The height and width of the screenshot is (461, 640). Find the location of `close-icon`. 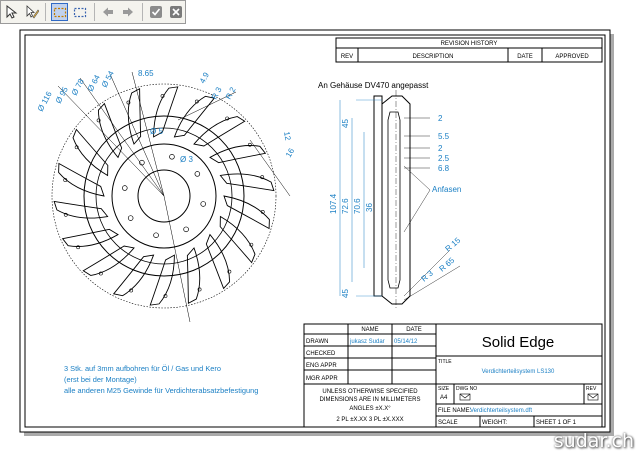

close-icon is located at coordinates (176, 12).